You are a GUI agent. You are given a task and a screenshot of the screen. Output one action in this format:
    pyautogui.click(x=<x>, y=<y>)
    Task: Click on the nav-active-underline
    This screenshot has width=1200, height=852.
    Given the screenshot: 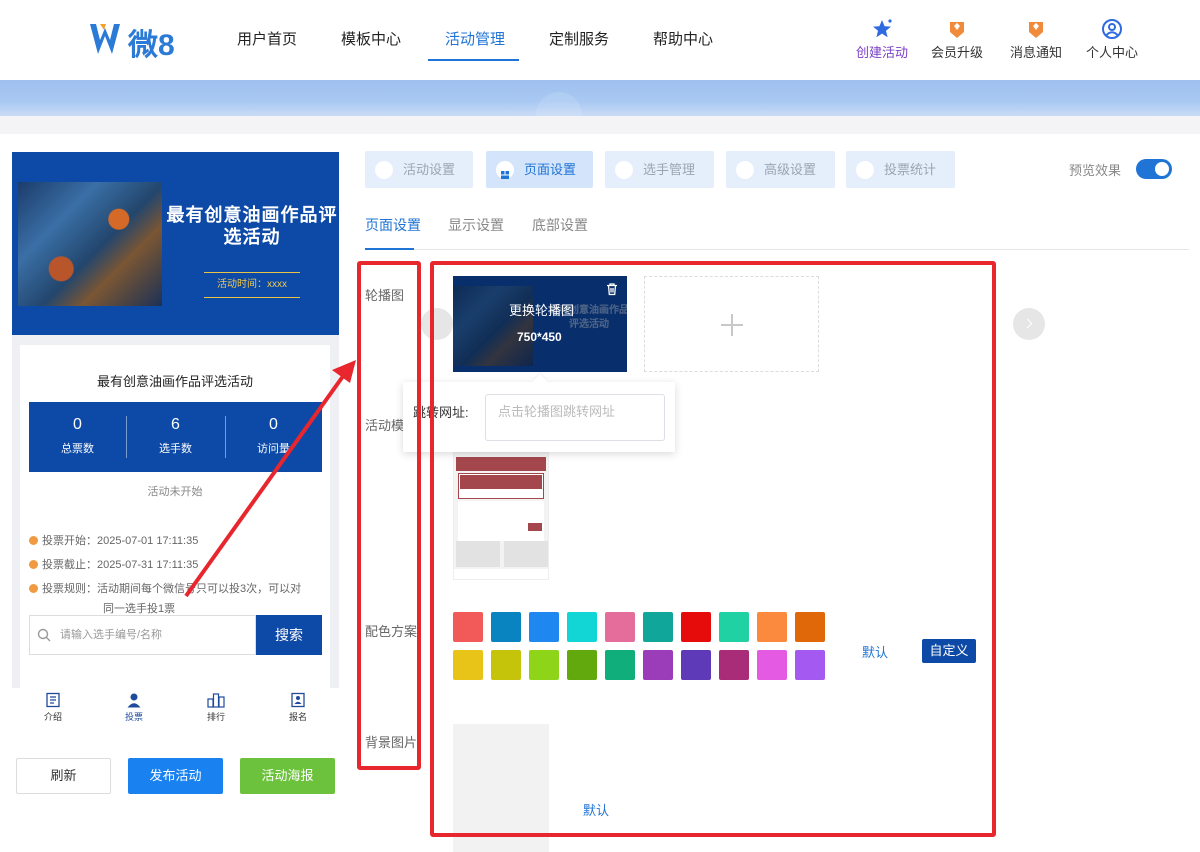 What is the action you would take?
    pyautogui.click(x=473, y=60)
    